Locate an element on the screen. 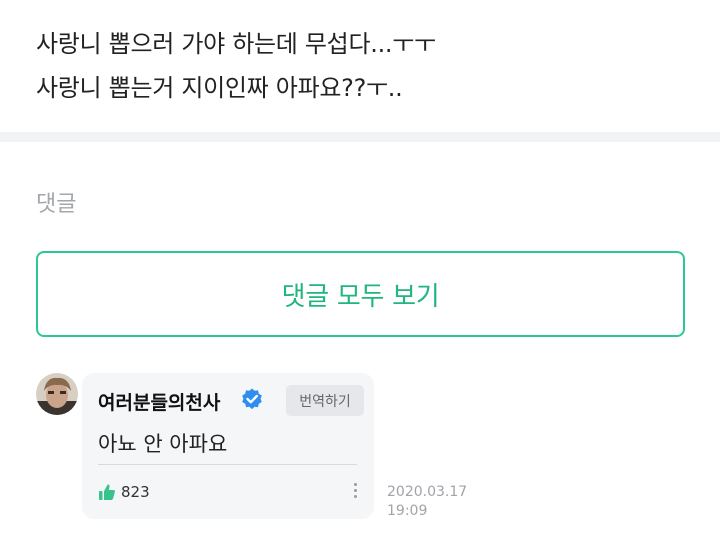 The image size is (720, 545). comment-text: 아뇨 안 아파요 is located at coordinates (163, 444).